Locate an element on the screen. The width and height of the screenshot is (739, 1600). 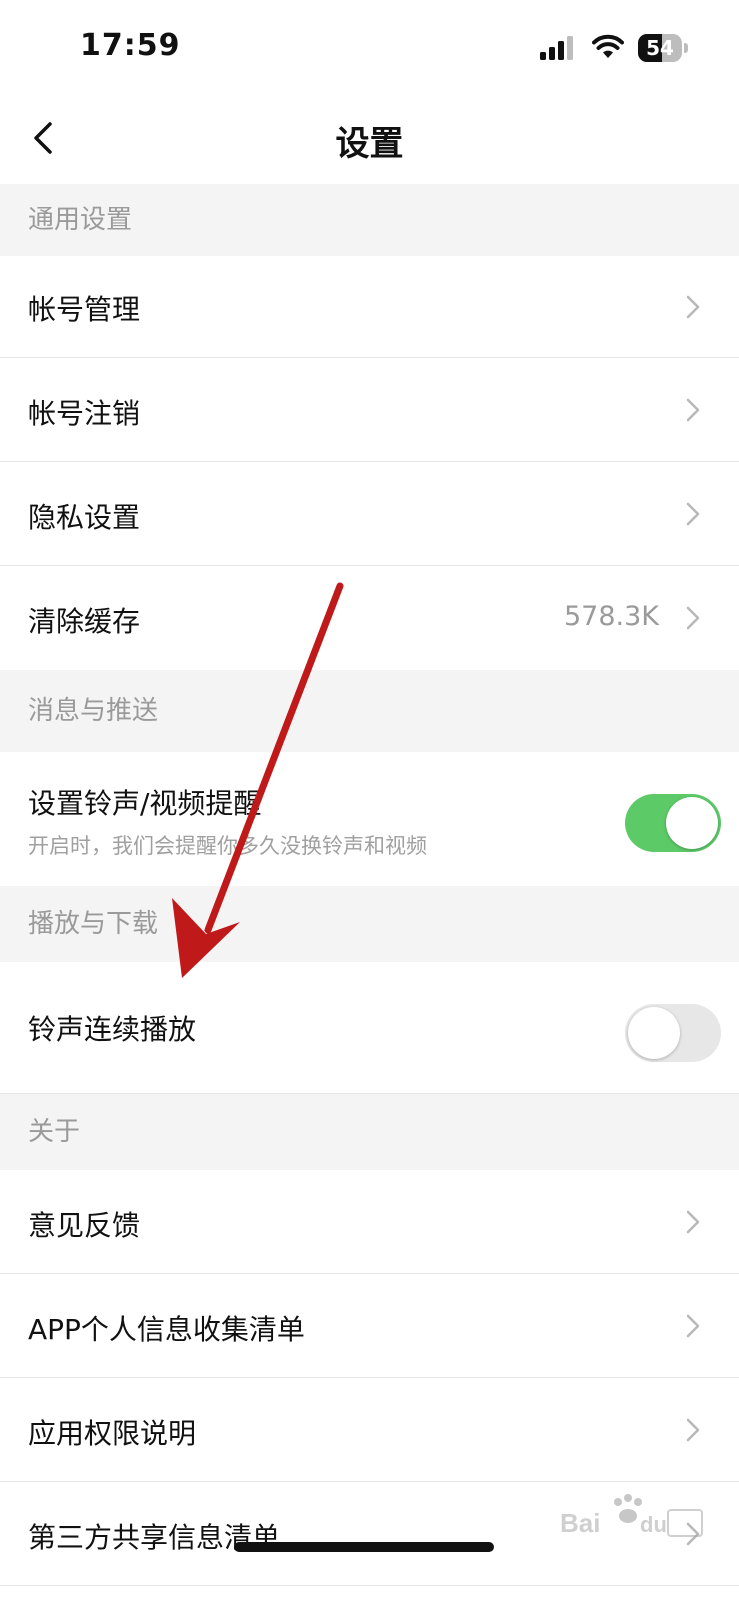
row-label: 清除缓存 is located at coordinates (84, 621).